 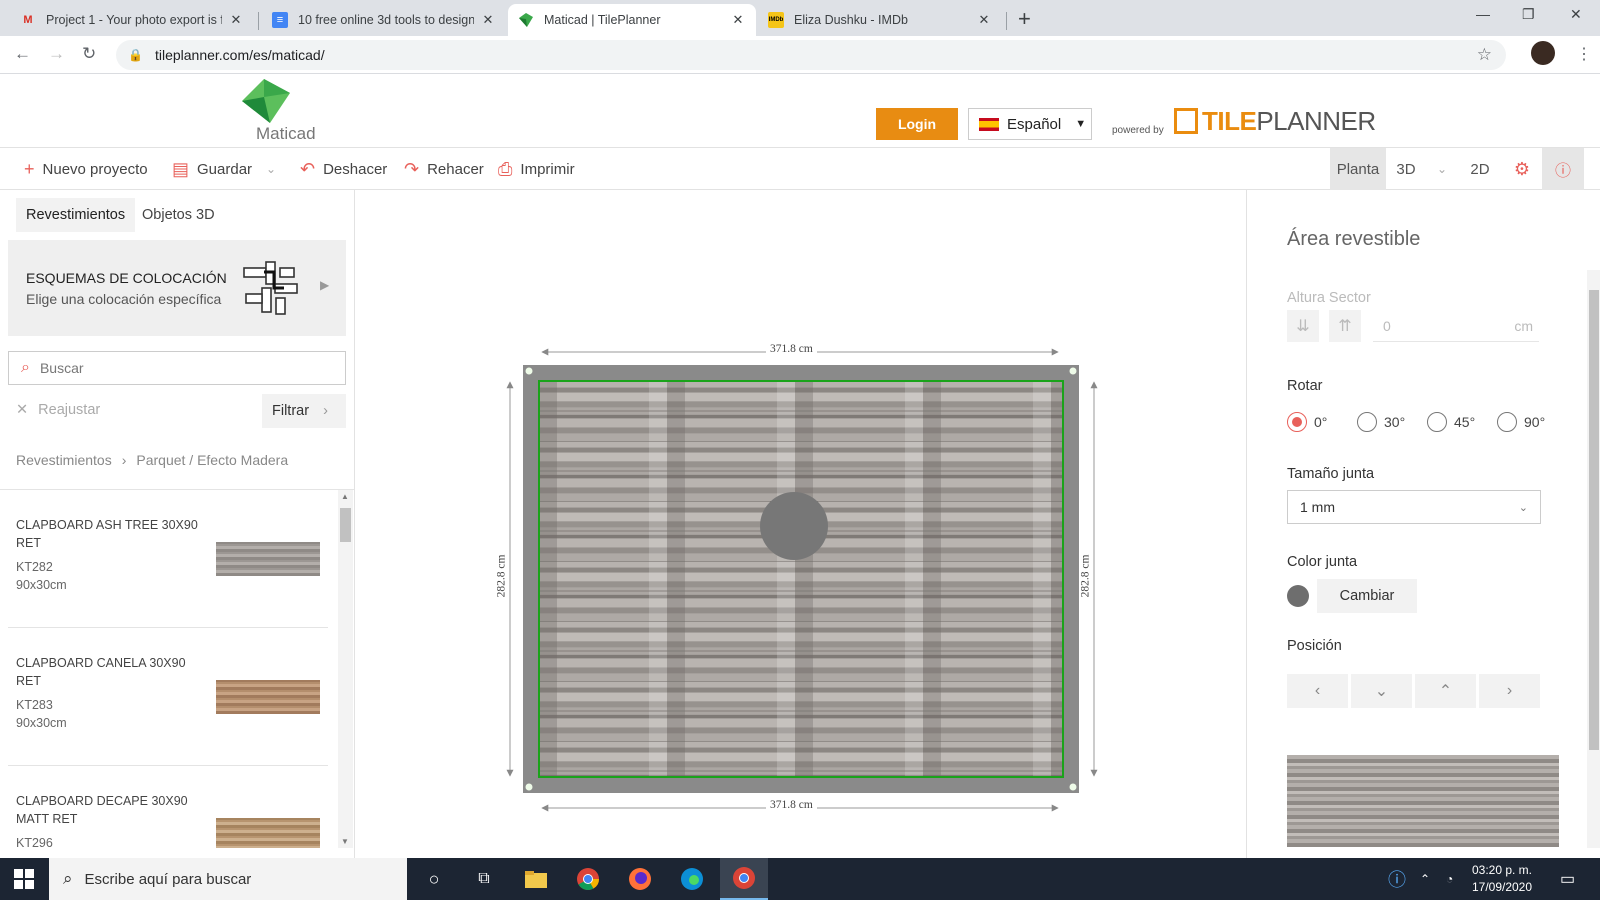 I want to click on product-item: CLAPBOARD DECAPE 30X90 MATT RET KT296, so click(x=168, y=807).